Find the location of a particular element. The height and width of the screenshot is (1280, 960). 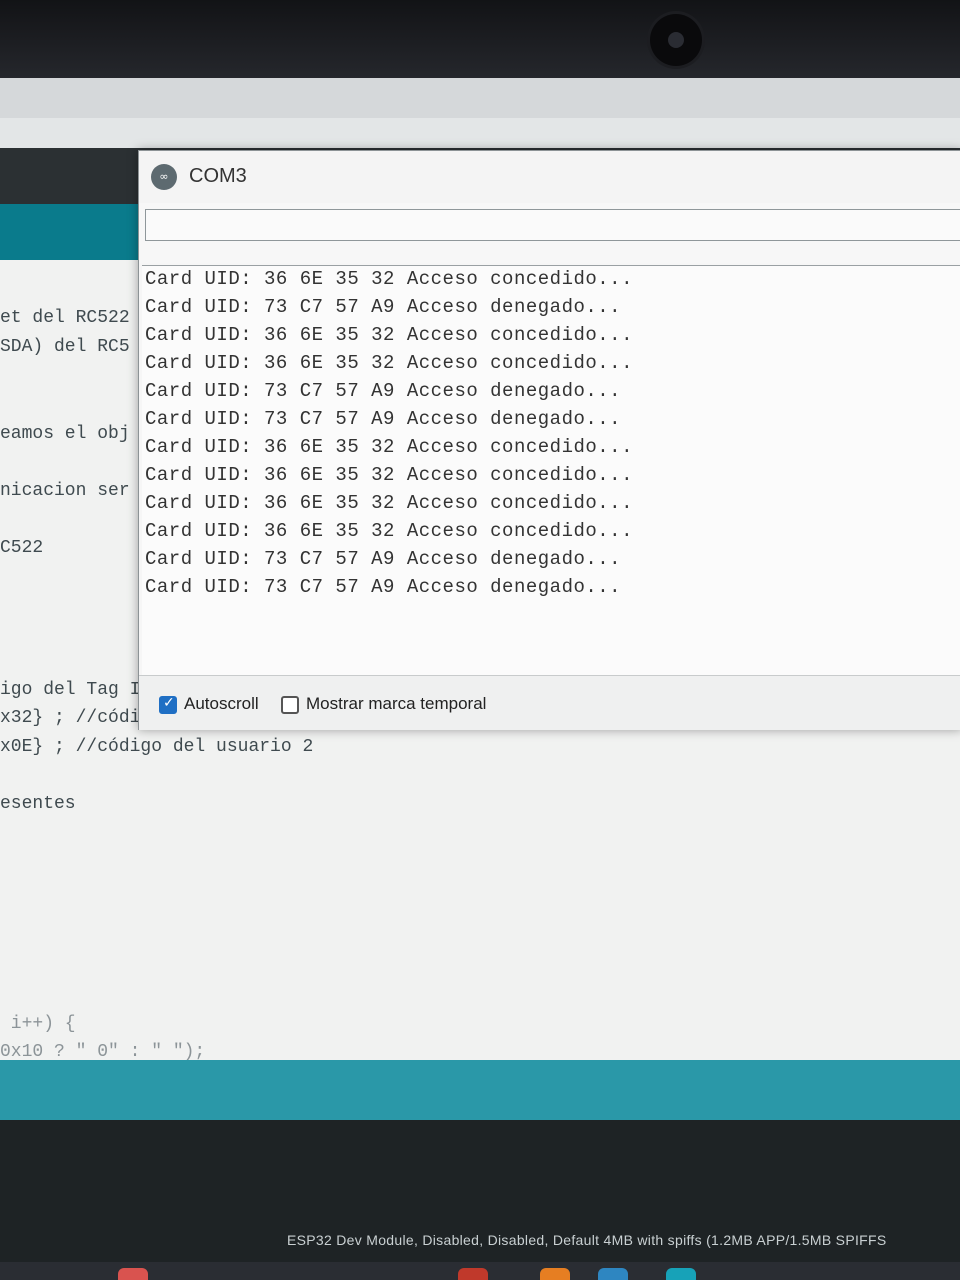

code-line: x32} ; //códi is located at coordinates (70, 718).